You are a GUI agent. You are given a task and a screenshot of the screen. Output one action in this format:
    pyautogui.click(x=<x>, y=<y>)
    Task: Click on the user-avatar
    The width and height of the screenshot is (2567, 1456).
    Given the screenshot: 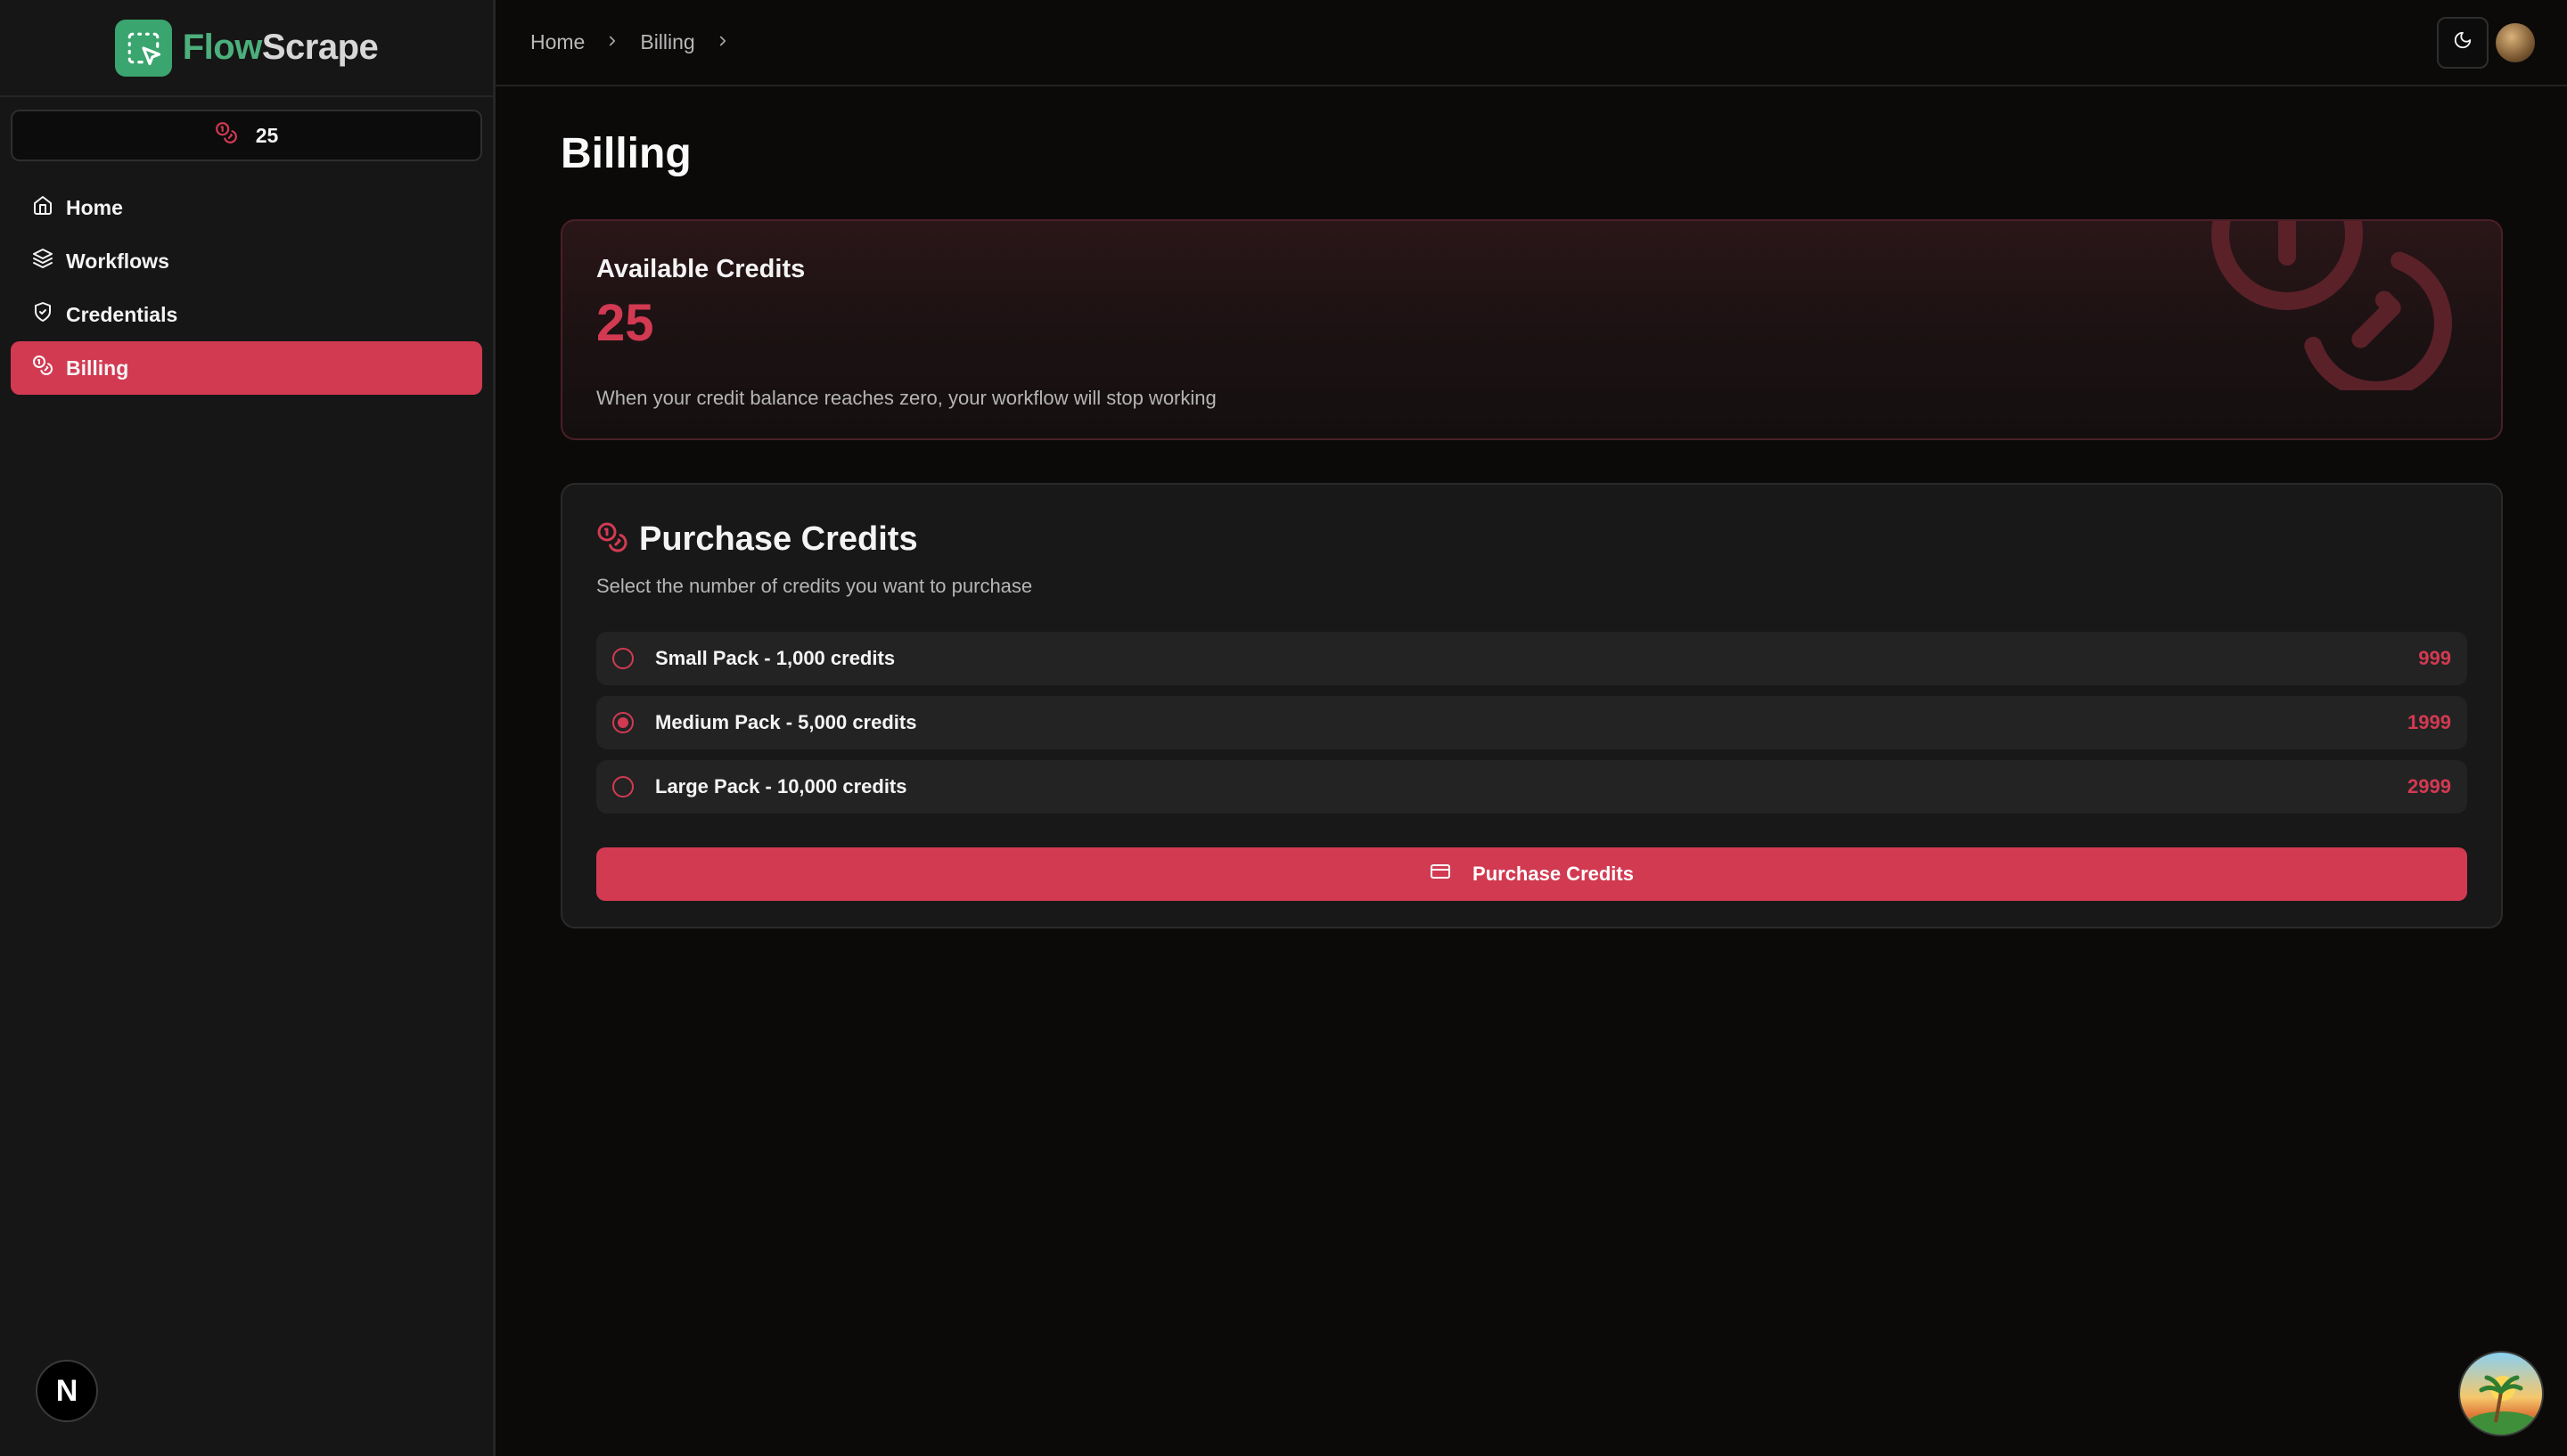 What is the action you would take?
    pyautogui.click(x=2515, y=42)
    